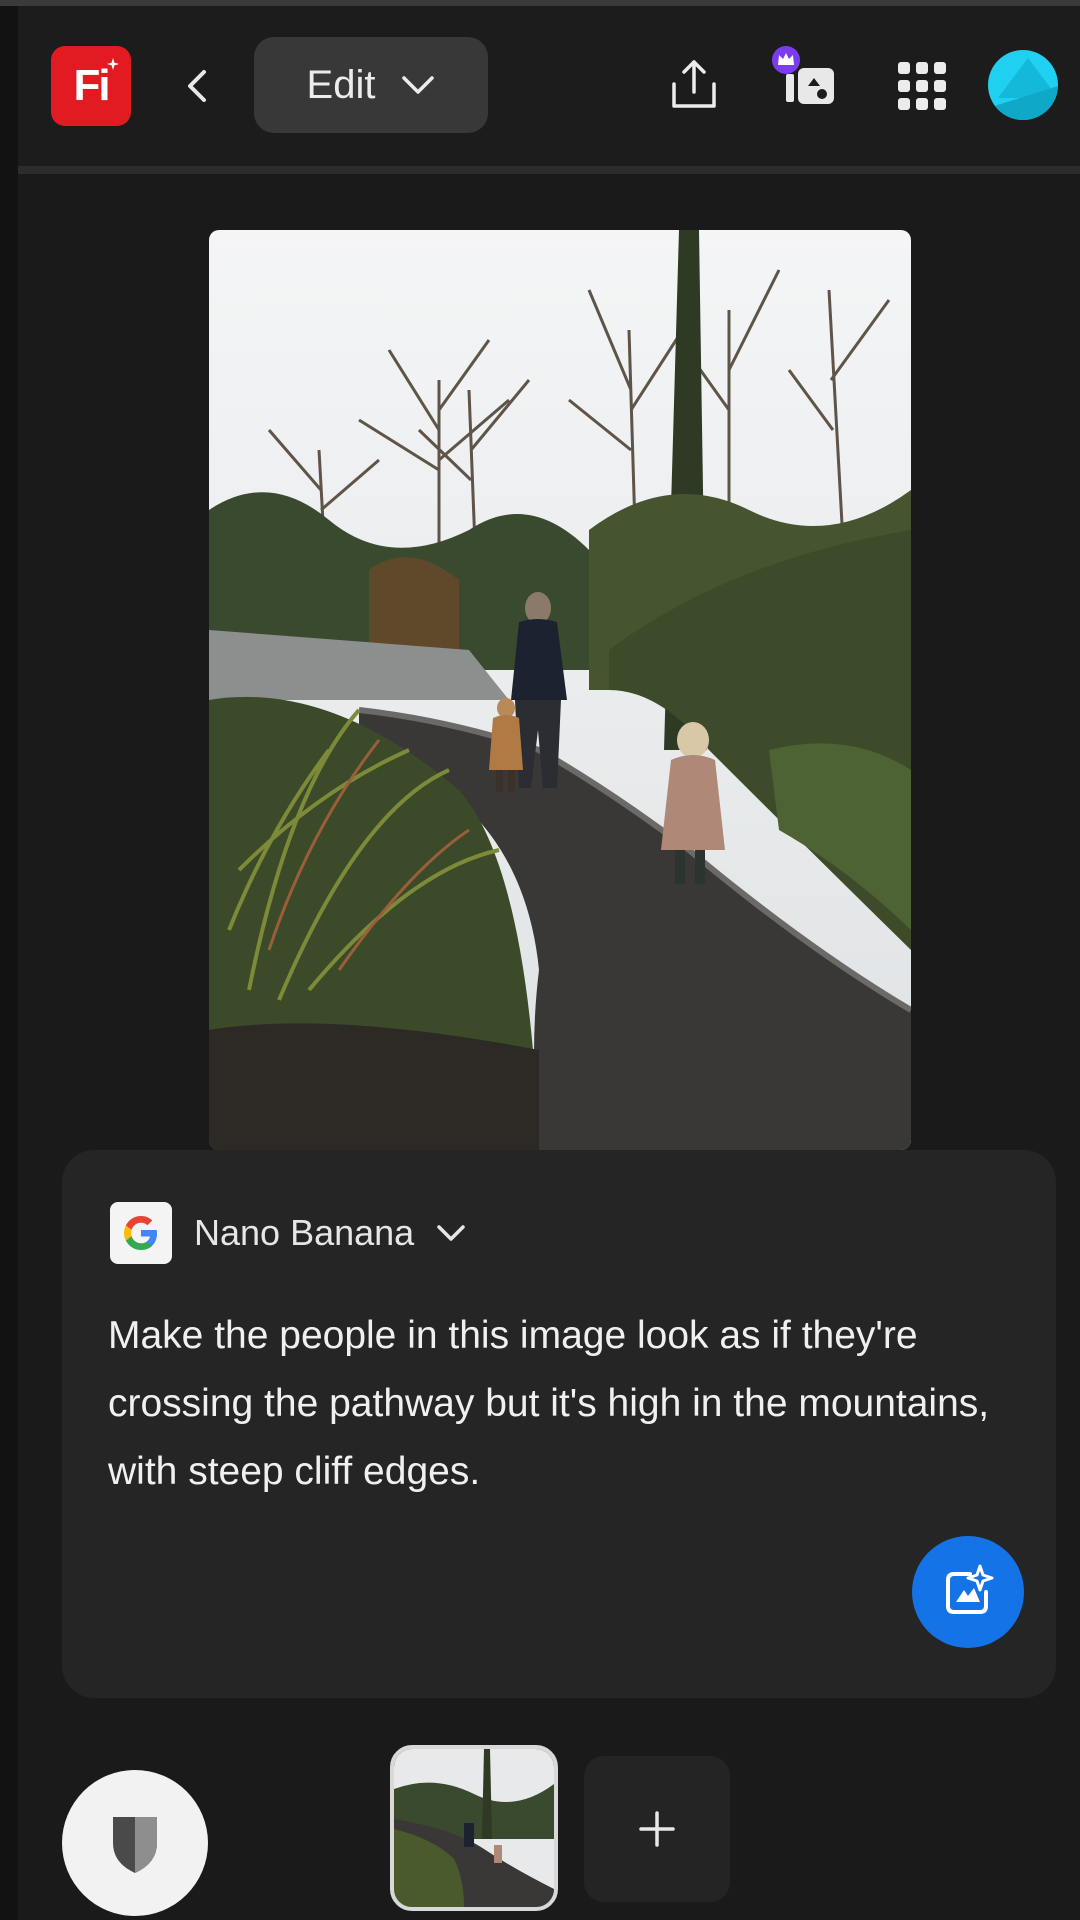 This screenshot has height=1920, width=1080. I want to click on content-credentials-button, so click(135, 1843).